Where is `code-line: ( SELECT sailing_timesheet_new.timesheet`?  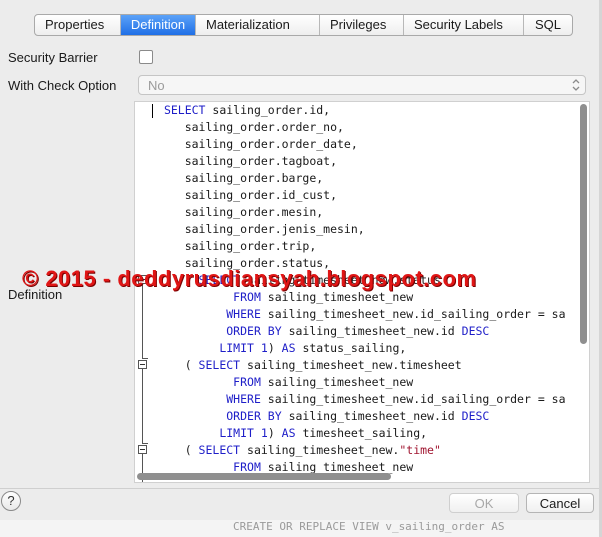
code-line: ( SELECT sailing_timesheet_new.timesheet is located at coordinates (309, 365).